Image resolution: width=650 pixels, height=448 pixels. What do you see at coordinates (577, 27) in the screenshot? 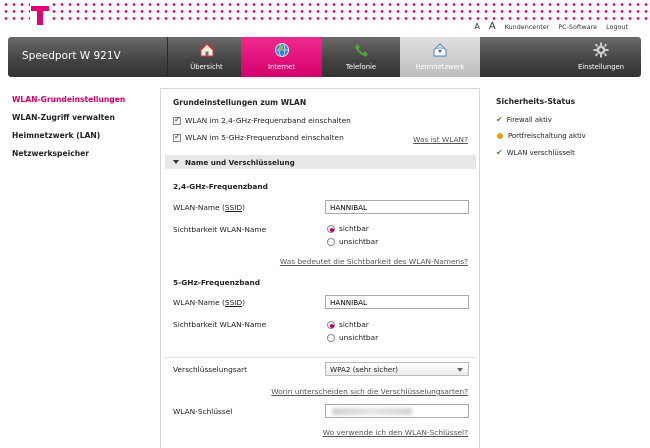
I see `pc-software-link: PC-Software` at bounding box center [577, 27].